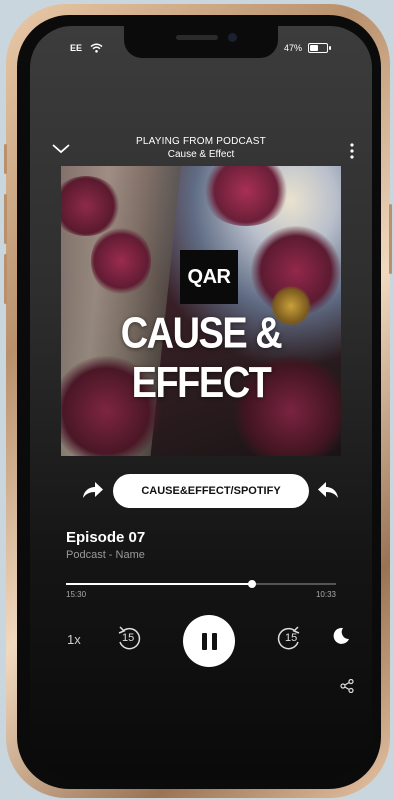 The height and width of the screenshot is (799, 394). Describe the element at coordinates (106, 537) in the screenshot. I see `episode-title: Episode 07` at that location.